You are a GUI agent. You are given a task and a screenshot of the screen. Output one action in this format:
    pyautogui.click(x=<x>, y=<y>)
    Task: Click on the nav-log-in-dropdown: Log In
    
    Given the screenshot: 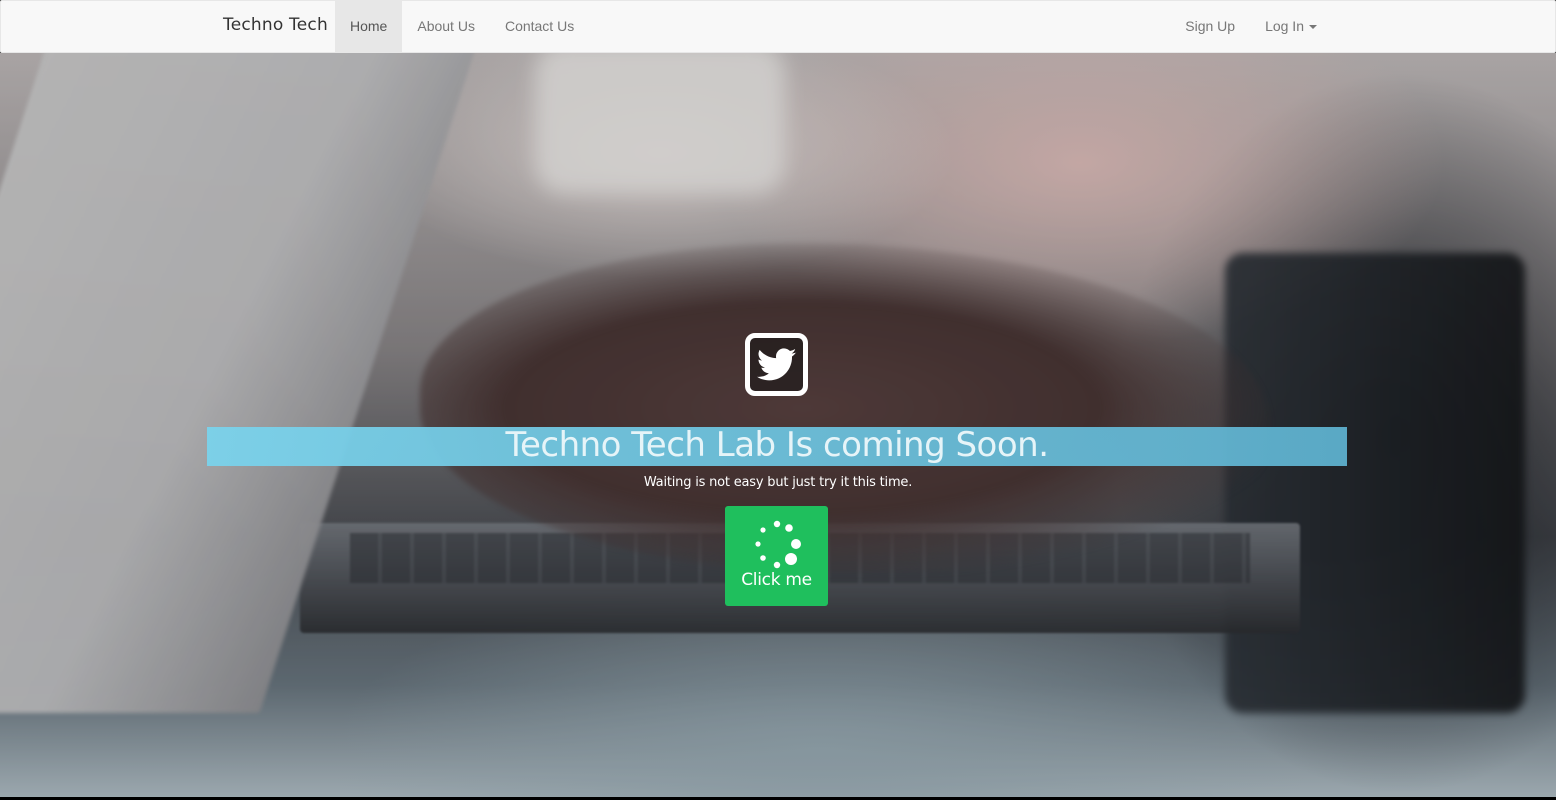 What is the action you would take?
    pyautogui.click(x=1291, y=26)
    